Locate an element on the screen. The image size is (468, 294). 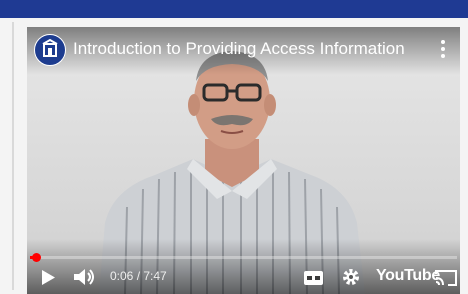
progress-bar is located at coordinates (243, 257).